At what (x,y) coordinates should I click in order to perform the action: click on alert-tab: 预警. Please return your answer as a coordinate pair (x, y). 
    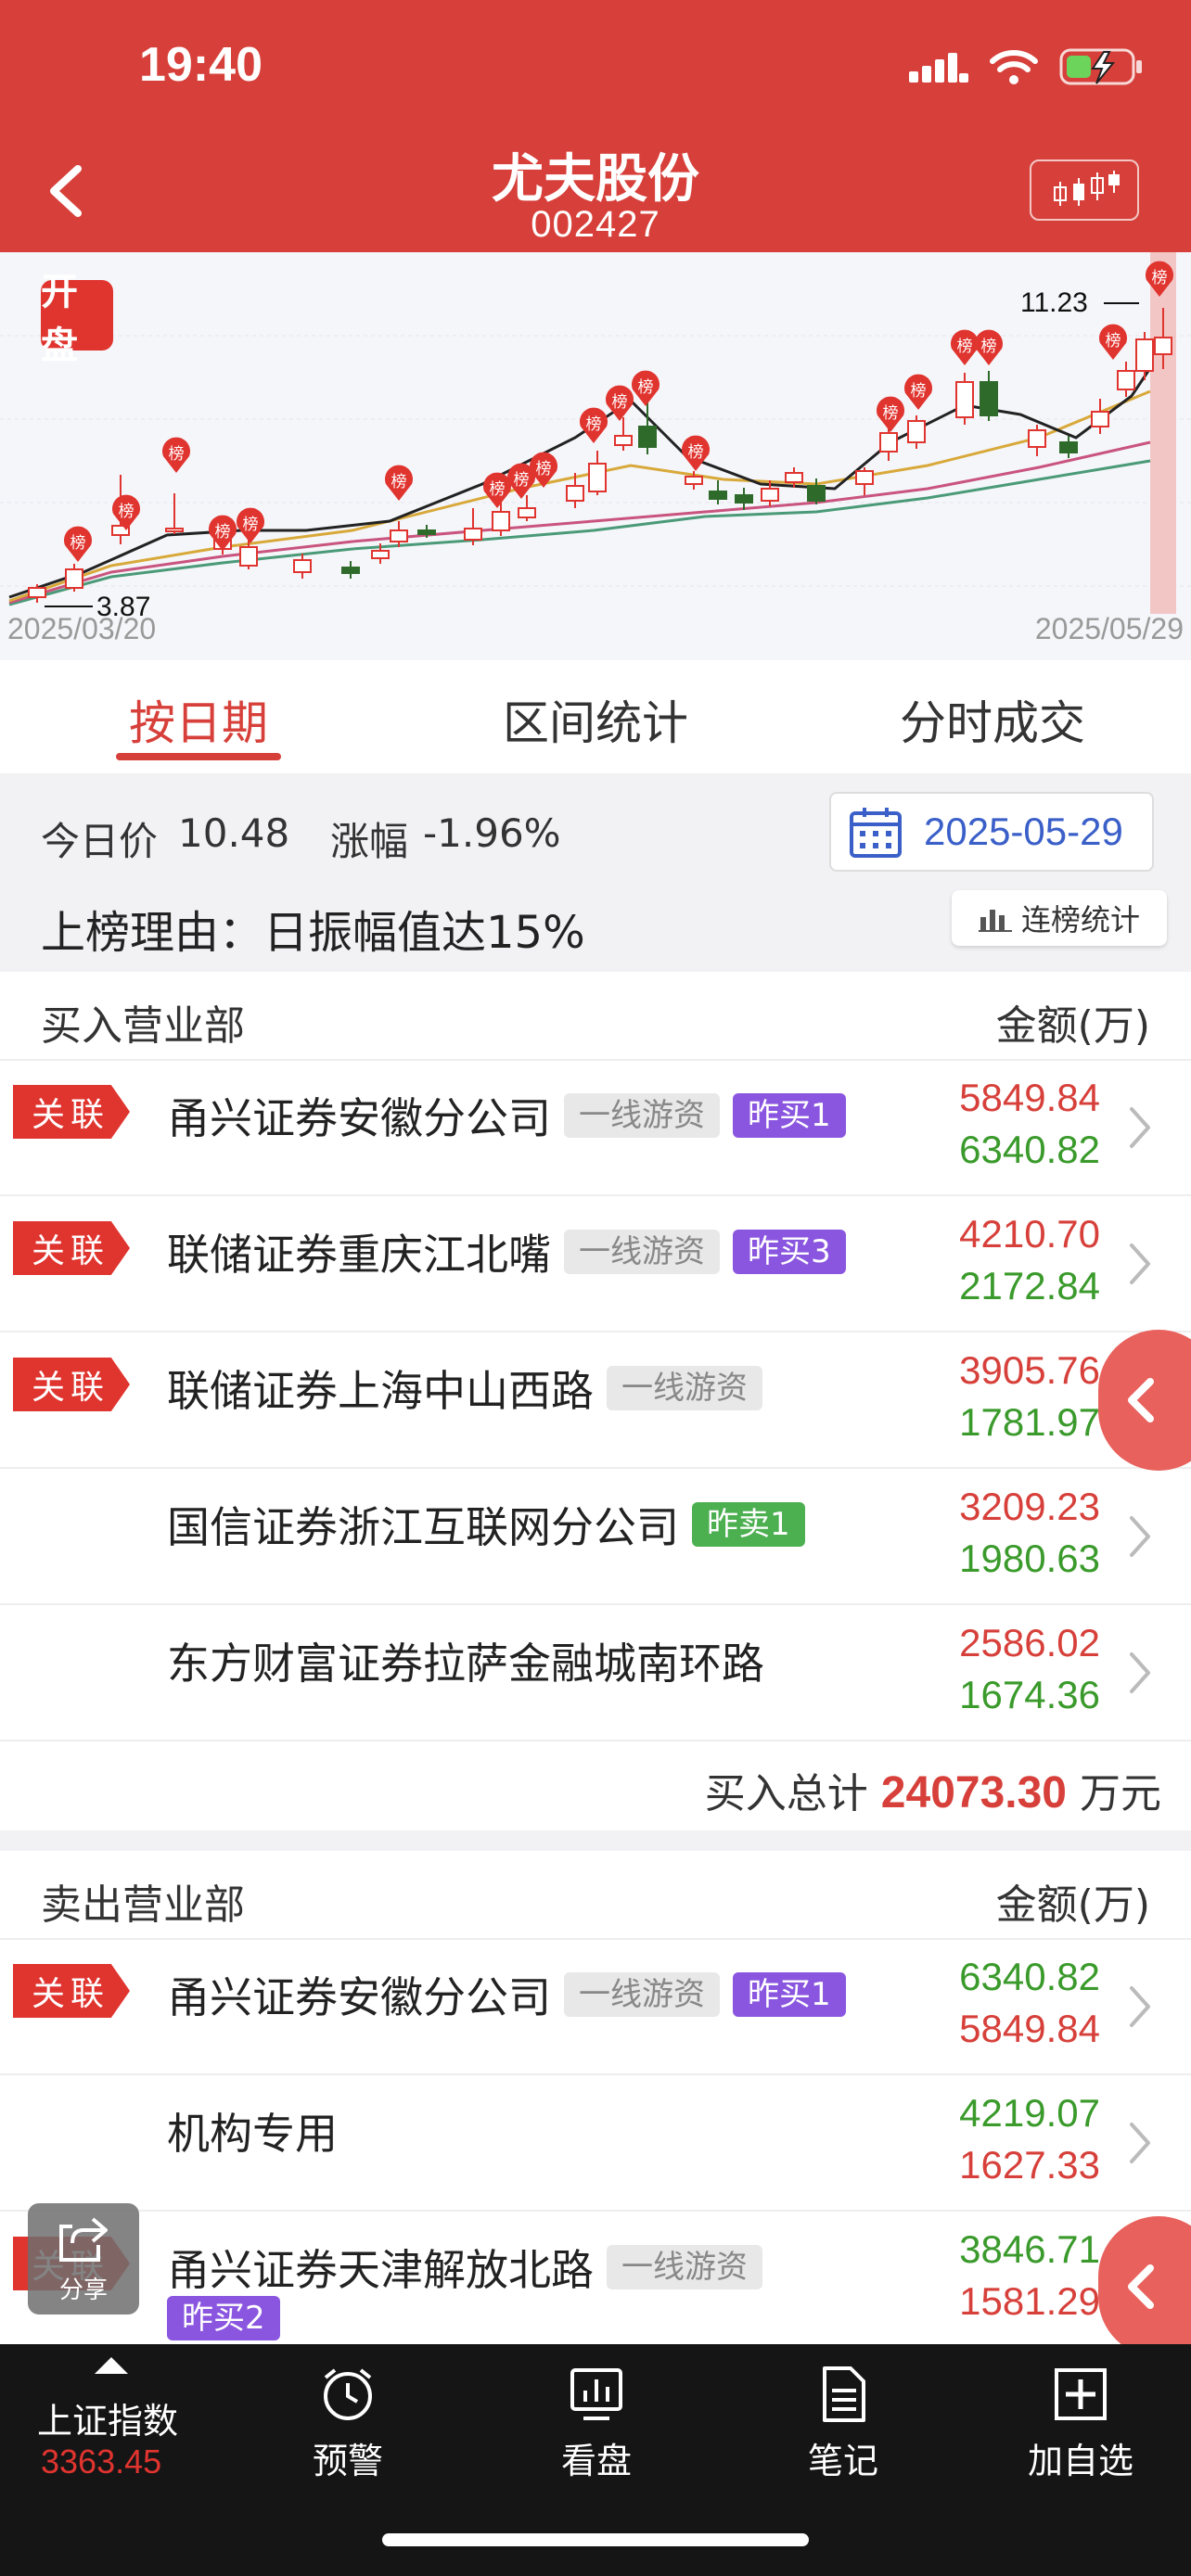
    Looking at the image, I should click on (348, 2424).